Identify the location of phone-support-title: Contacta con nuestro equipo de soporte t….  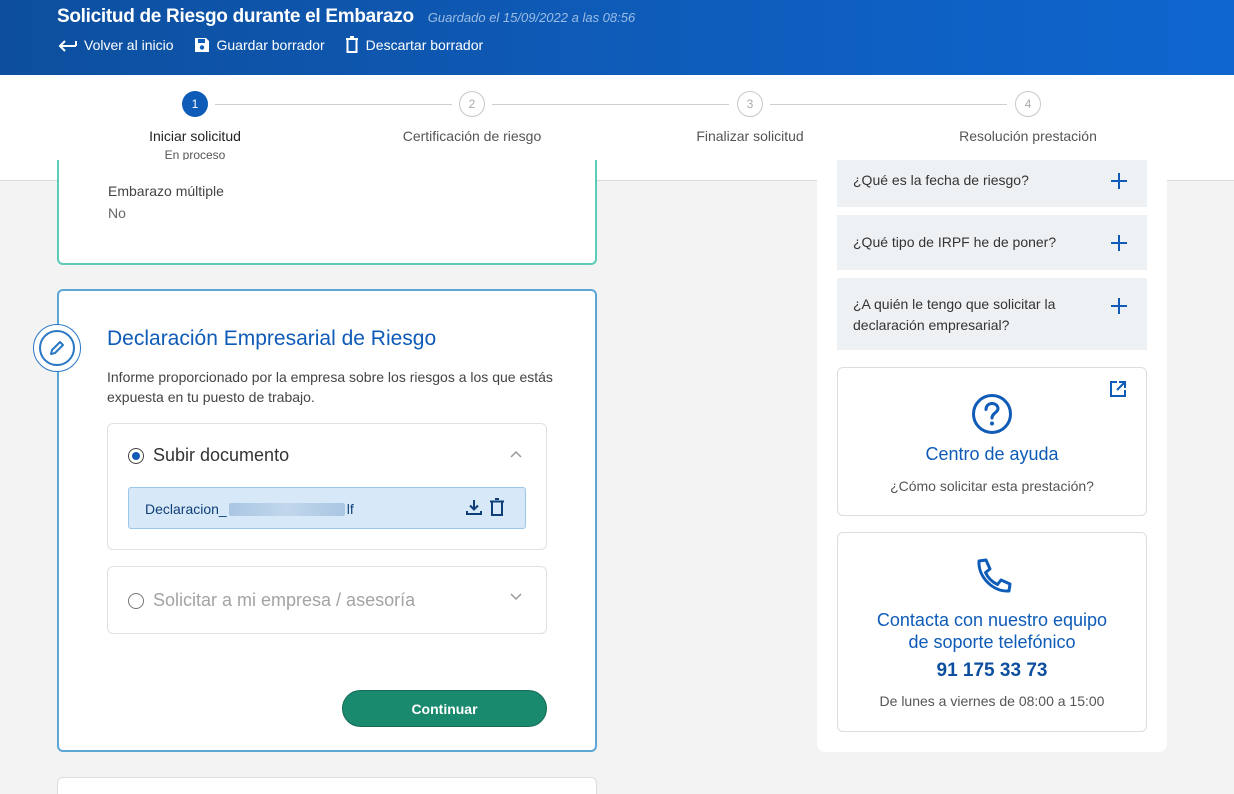
(992, 631).